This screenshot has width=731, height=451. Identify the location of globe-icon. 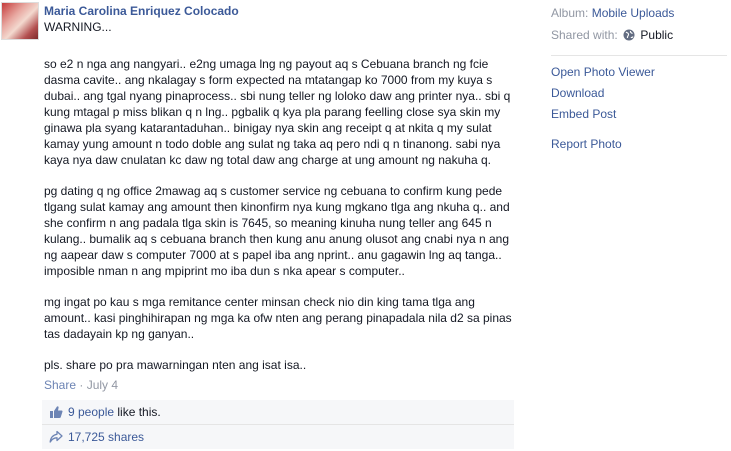
(629, 35).